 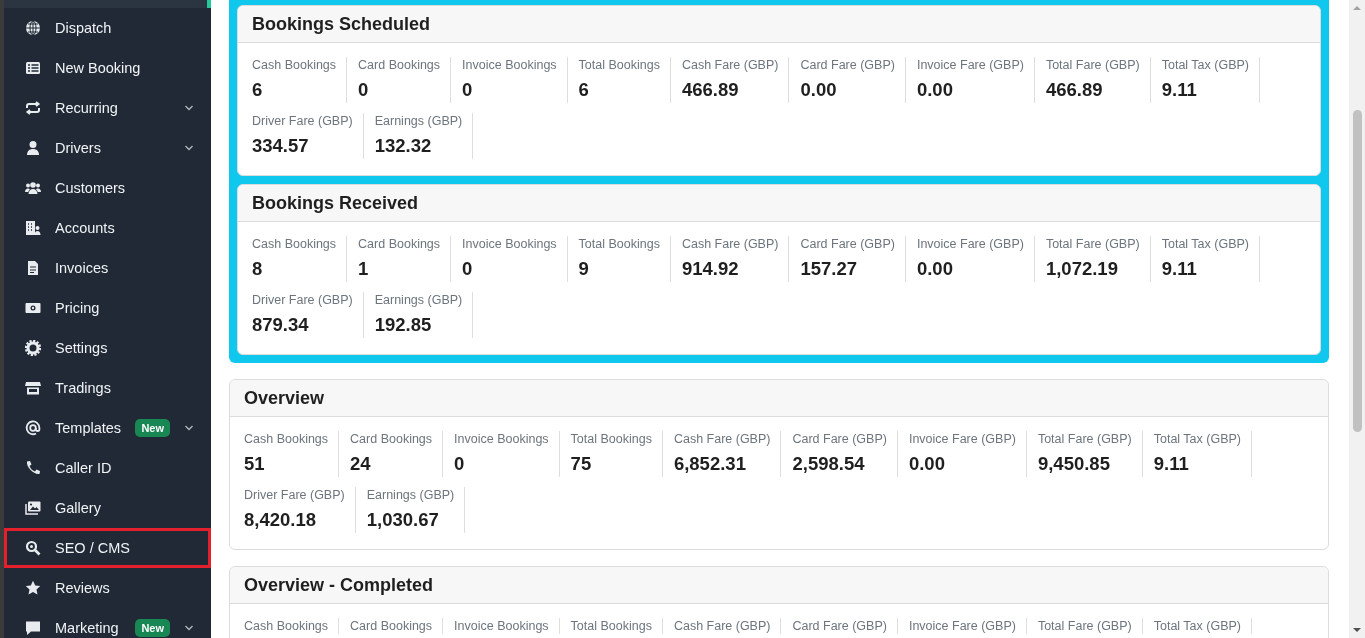 I want to click on sidebar-item: Customers, so click(x=107, y=188).